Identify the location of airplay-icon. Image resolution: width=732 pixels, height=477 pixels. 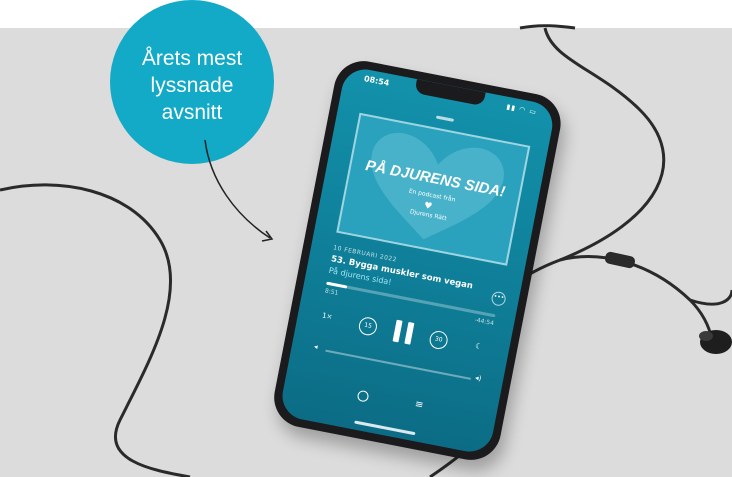
(363, 396).